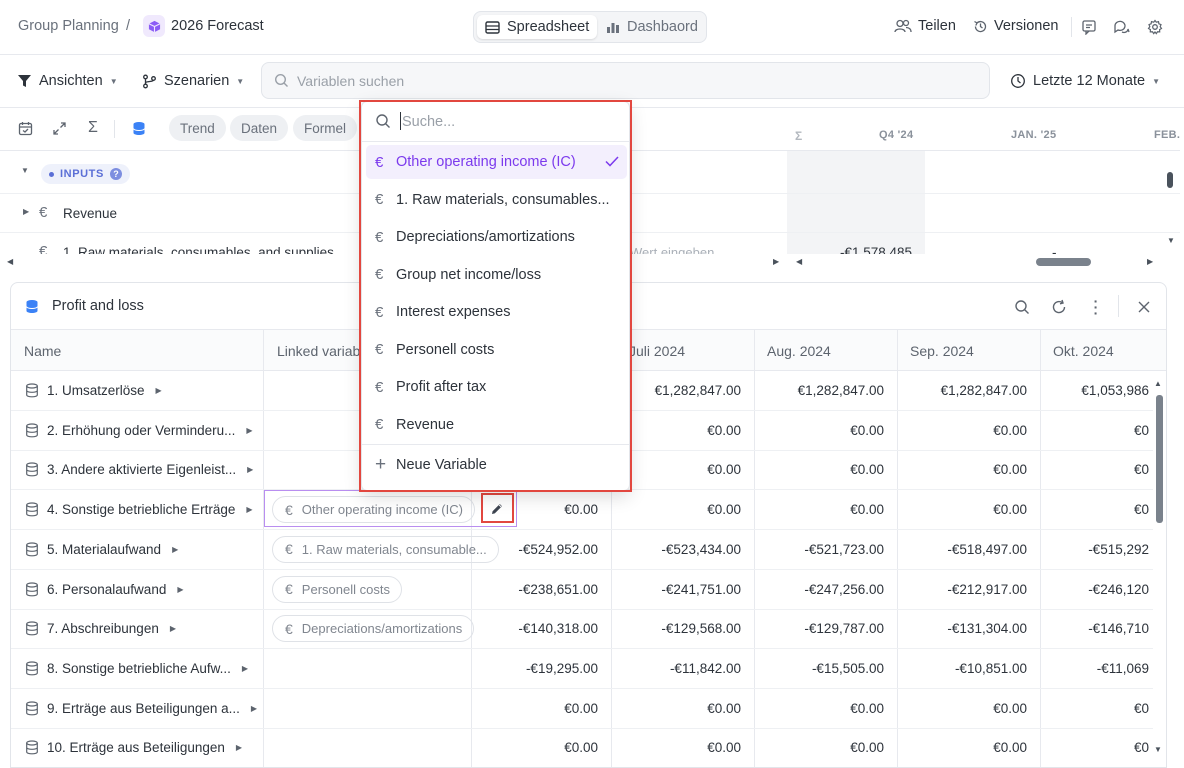 The image size is (1184, 768). I want to click on row-name: 1. Umsatzerlöse ▶, so click(93, 390).